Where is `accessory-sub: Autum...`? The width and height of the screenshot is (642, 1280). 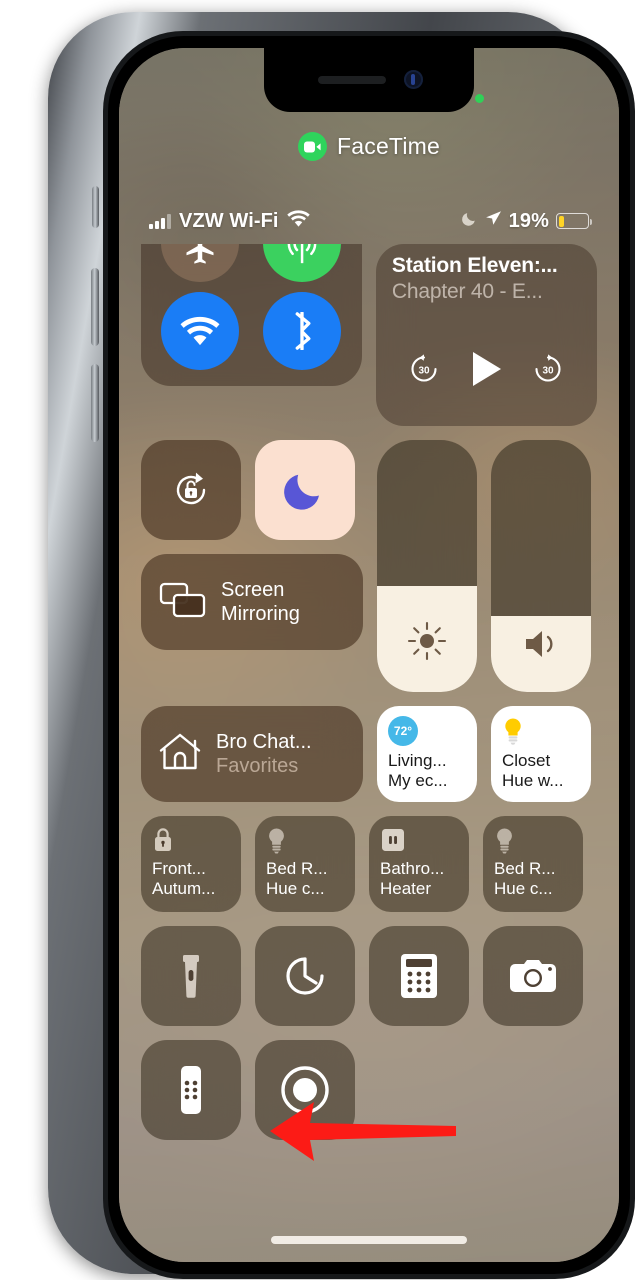
accessory-sub: Autum... is located at coordinates (184, 888).